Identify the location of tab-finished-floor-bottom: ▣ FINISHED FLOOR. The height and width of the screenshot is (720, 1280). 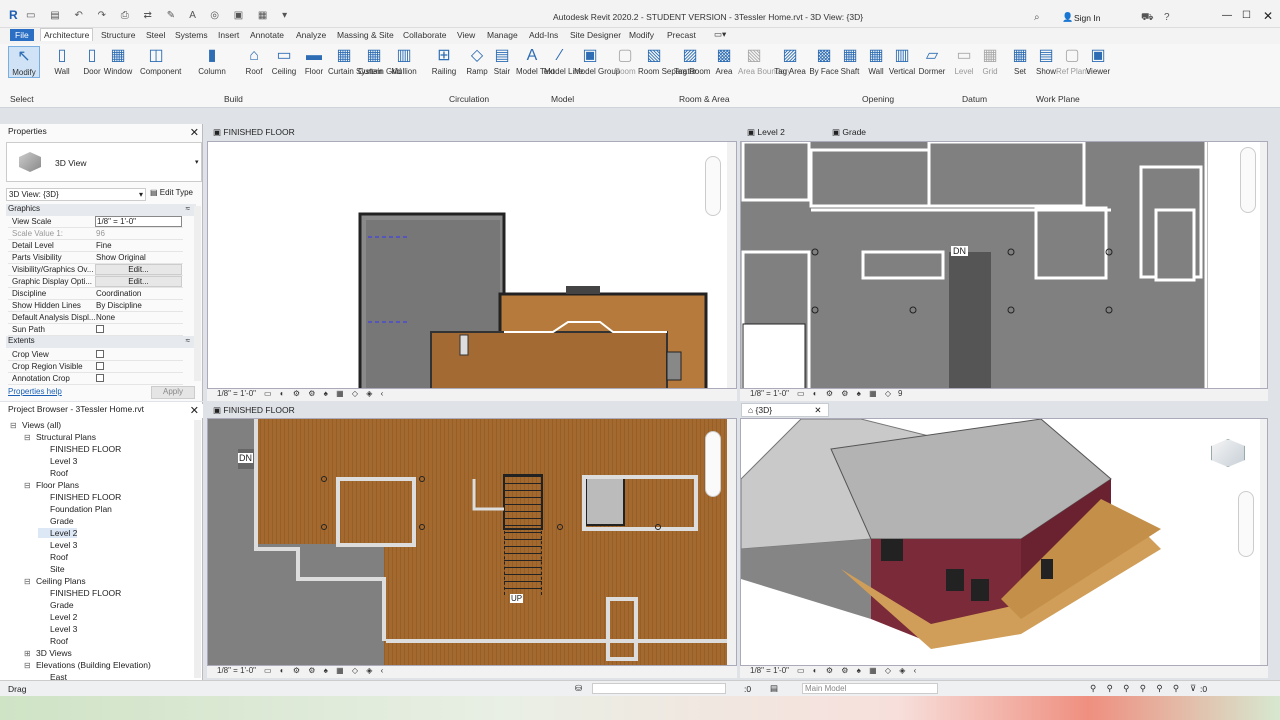
(254, 411).